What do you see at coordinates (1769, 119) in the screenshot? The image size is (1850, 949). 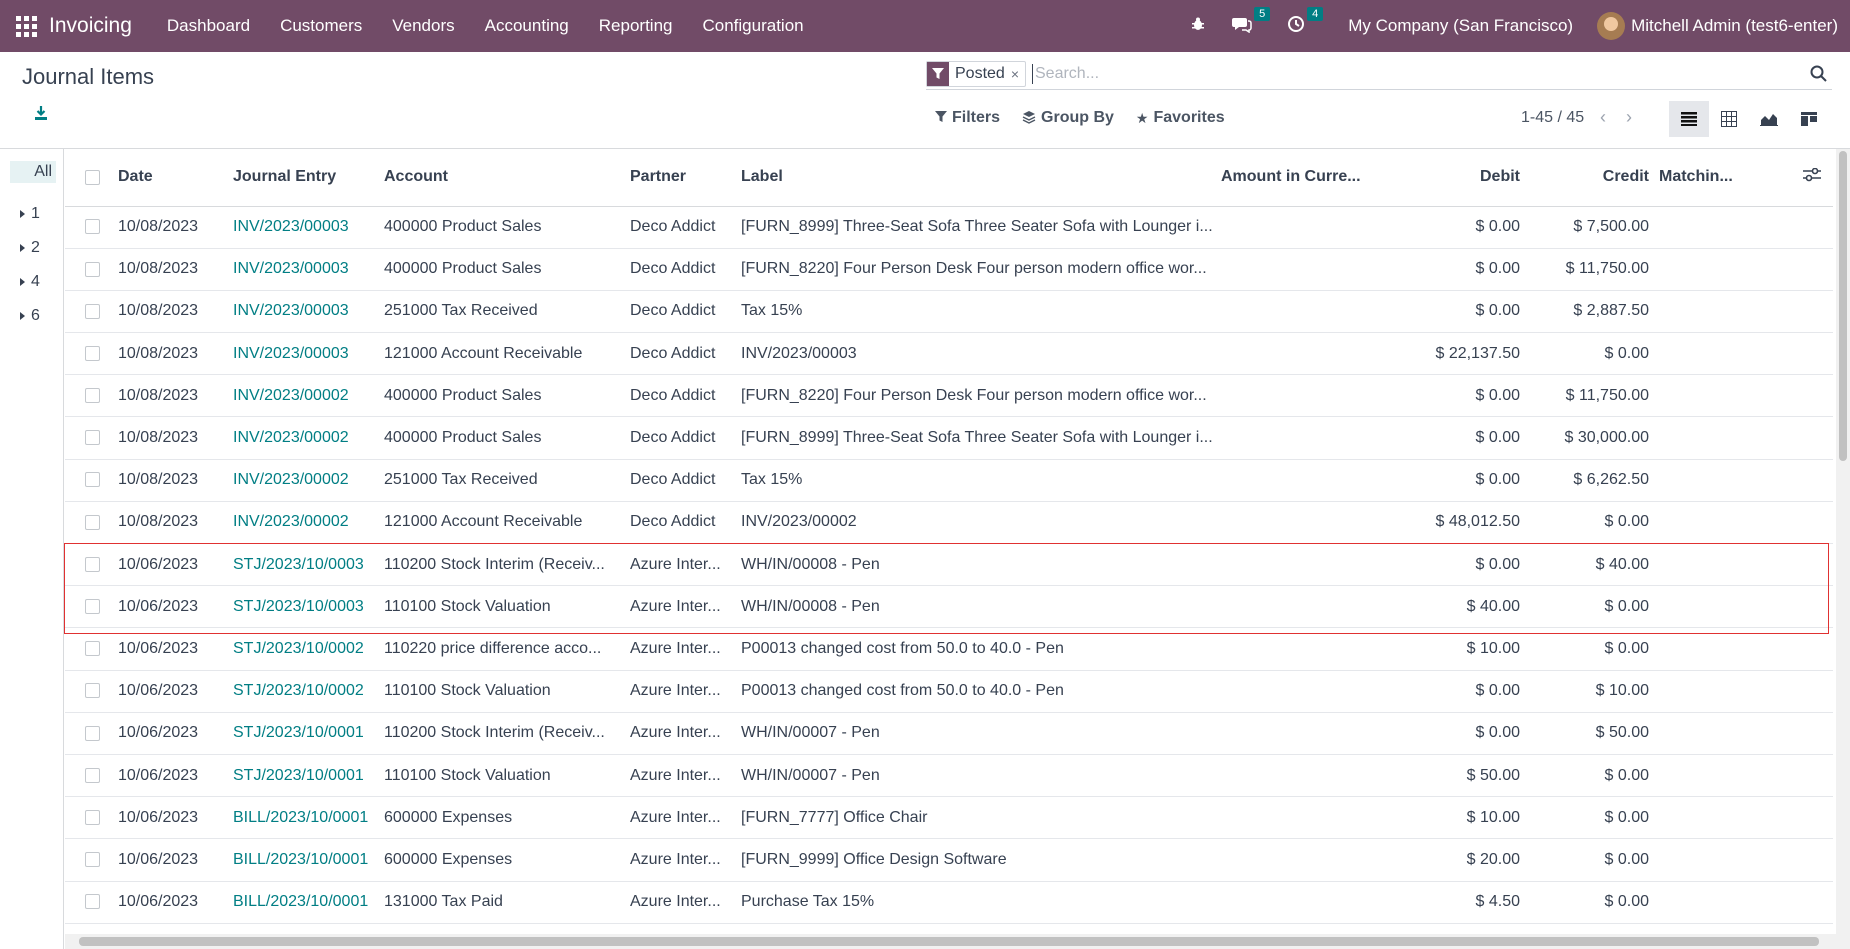 I see `graph-view-icon` at bounding box center [1769, 119].